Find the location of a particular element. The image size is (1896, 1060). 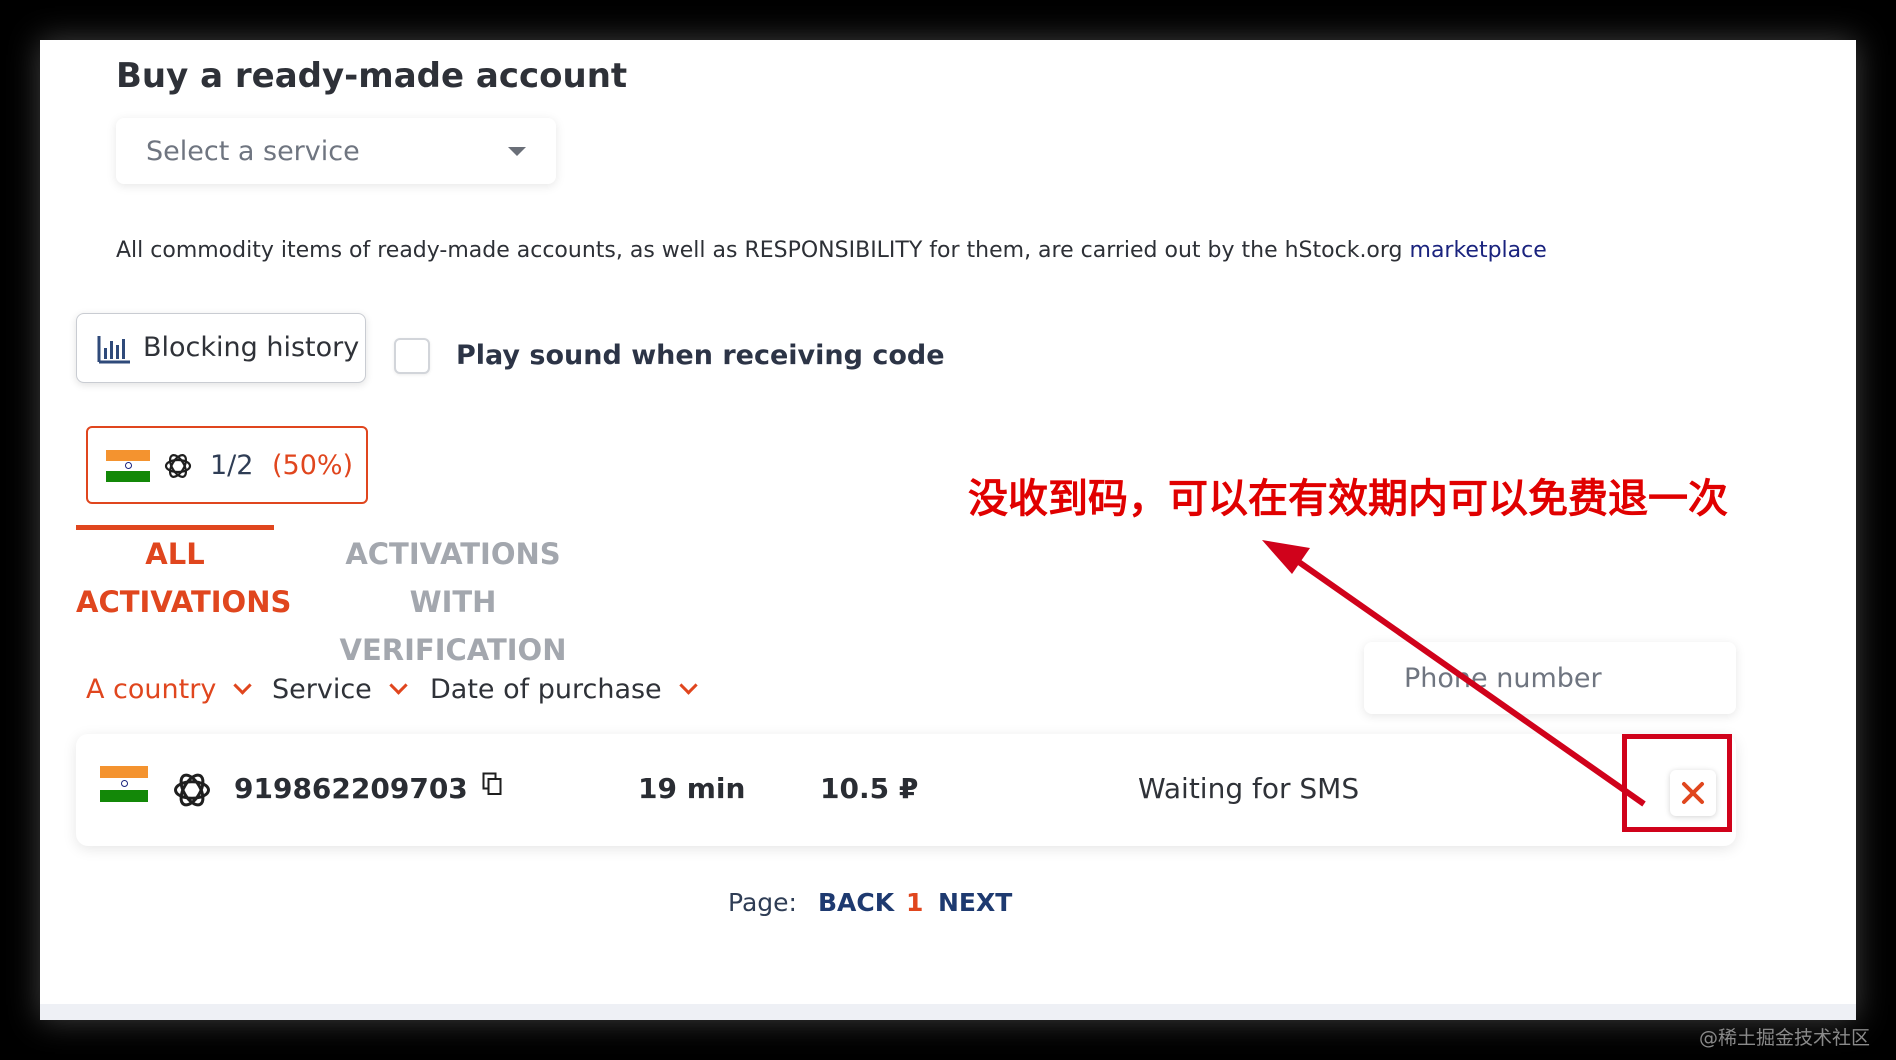

pagination-label: Page: is located at coordinates (762, 902).